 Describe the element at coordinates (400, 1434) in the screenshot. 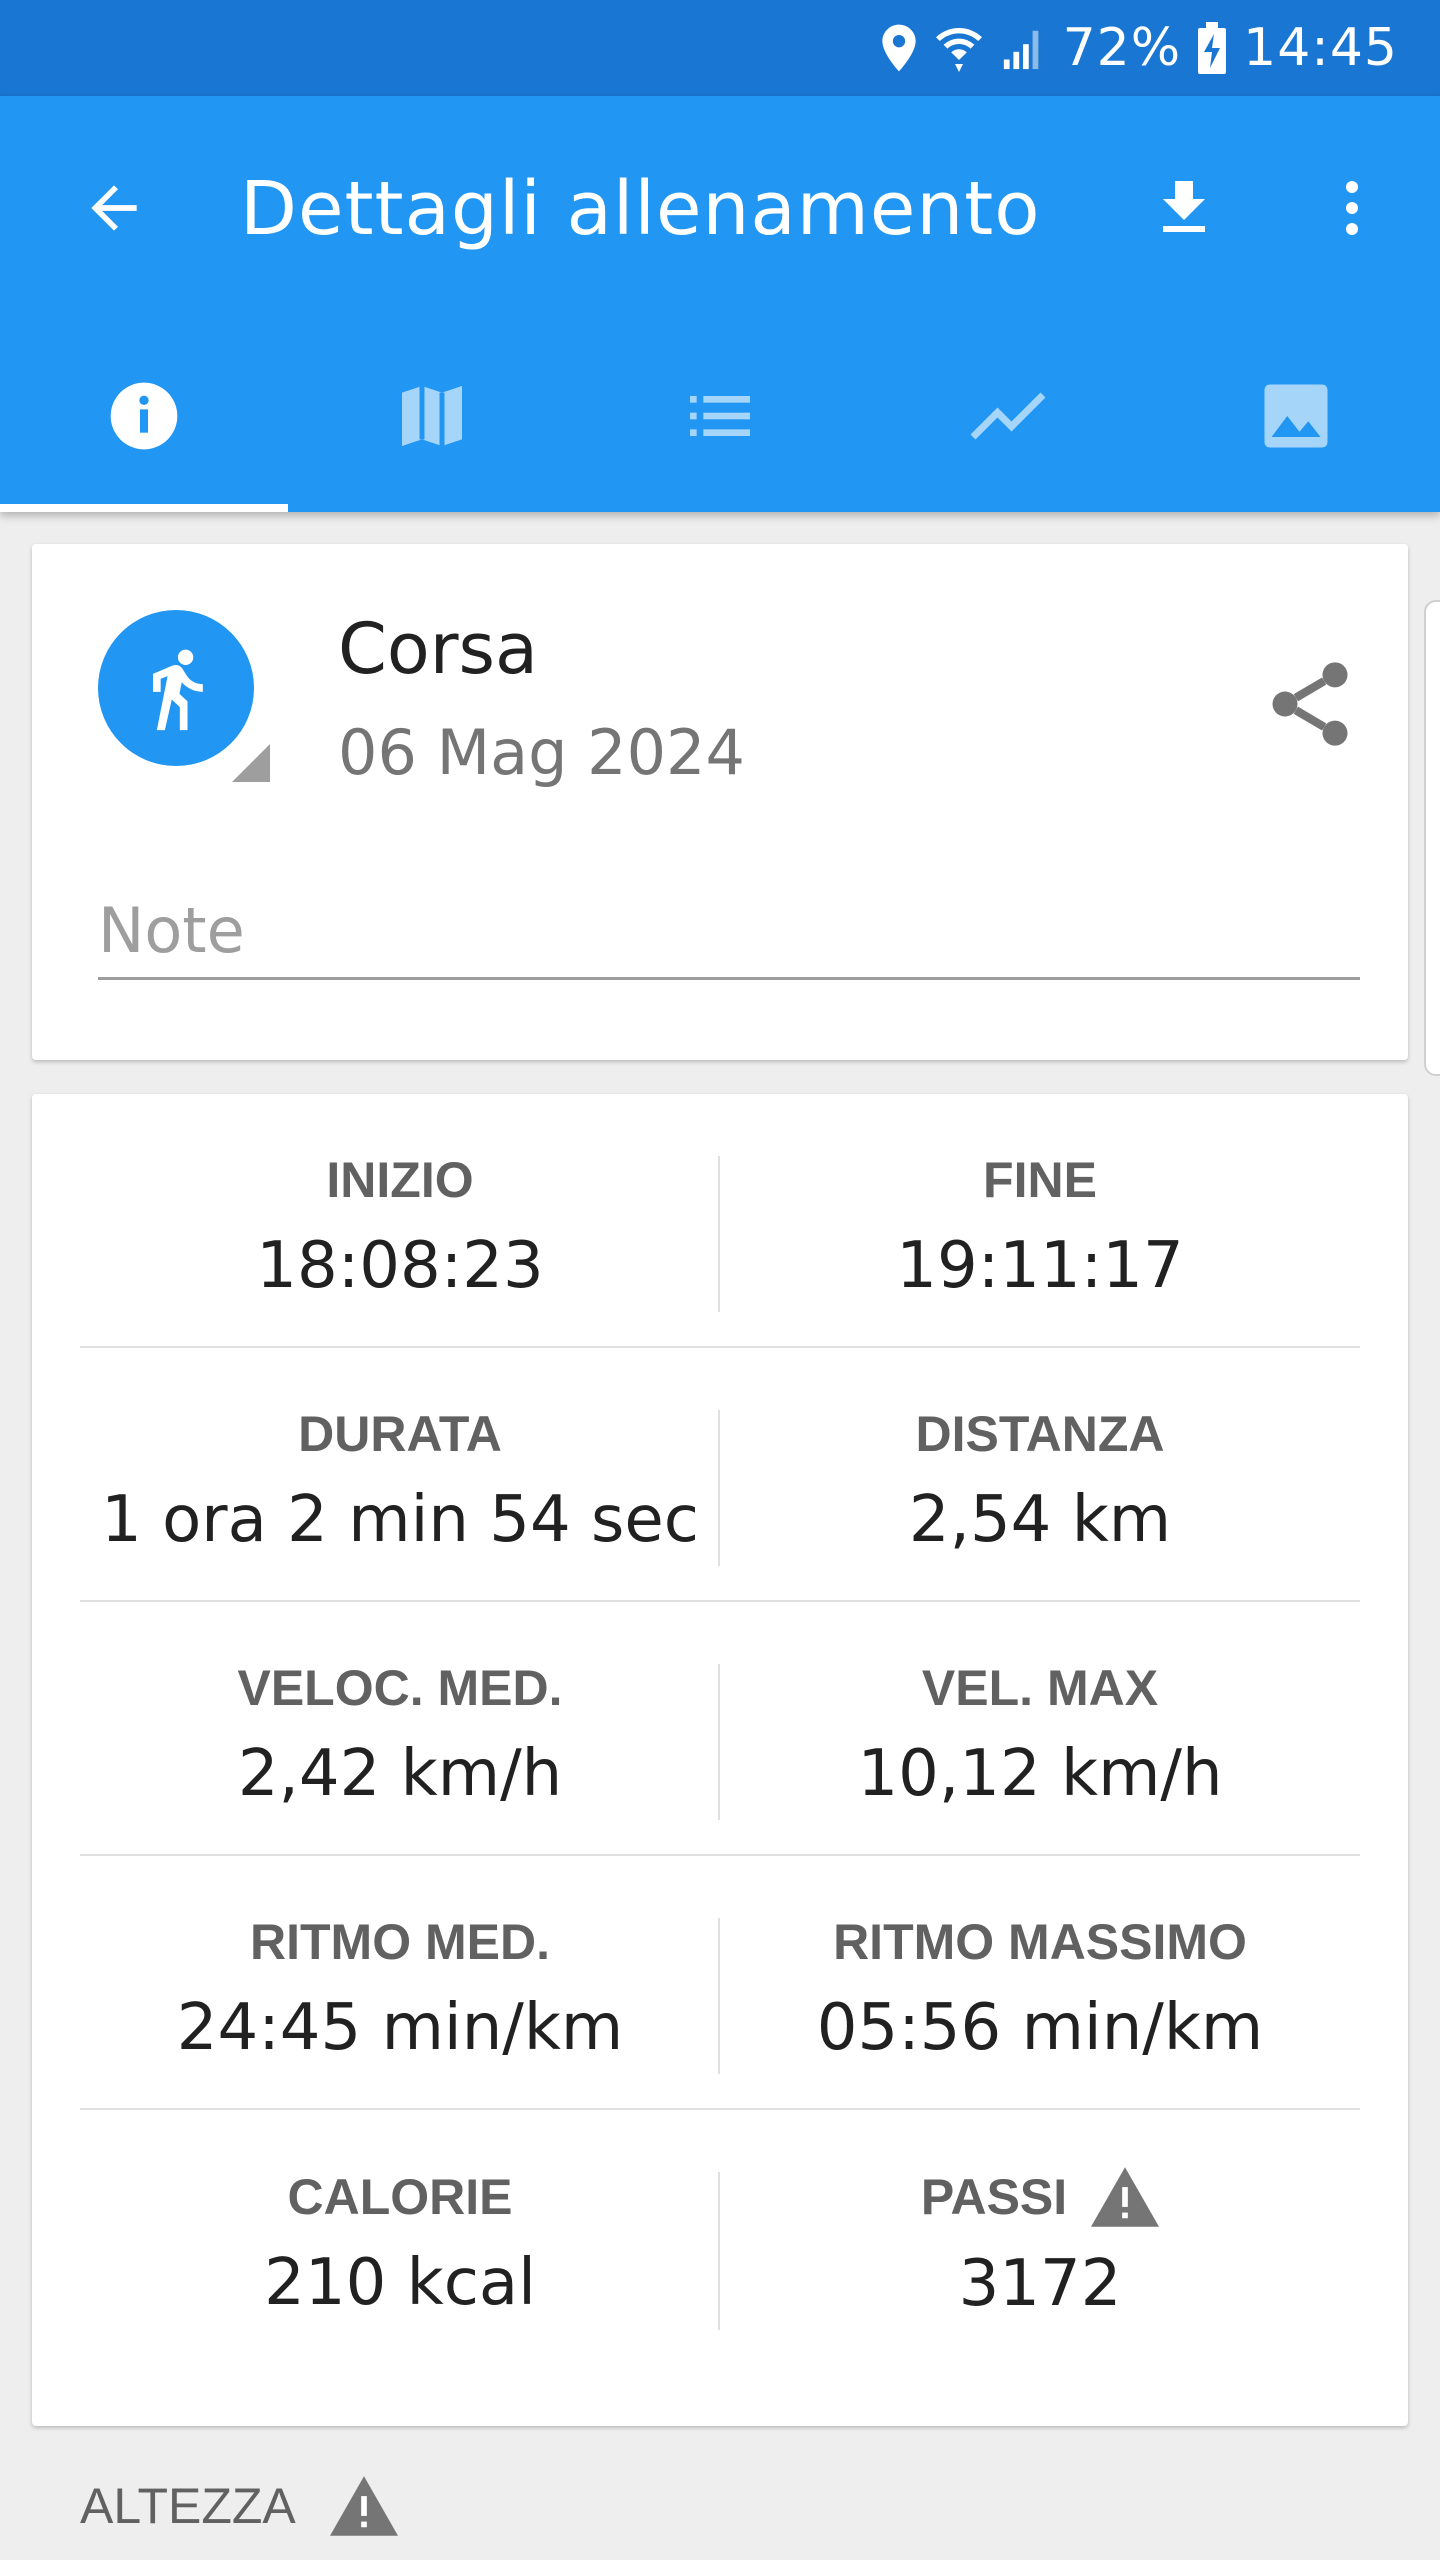

I see `stat-label: DURATA` at that location.